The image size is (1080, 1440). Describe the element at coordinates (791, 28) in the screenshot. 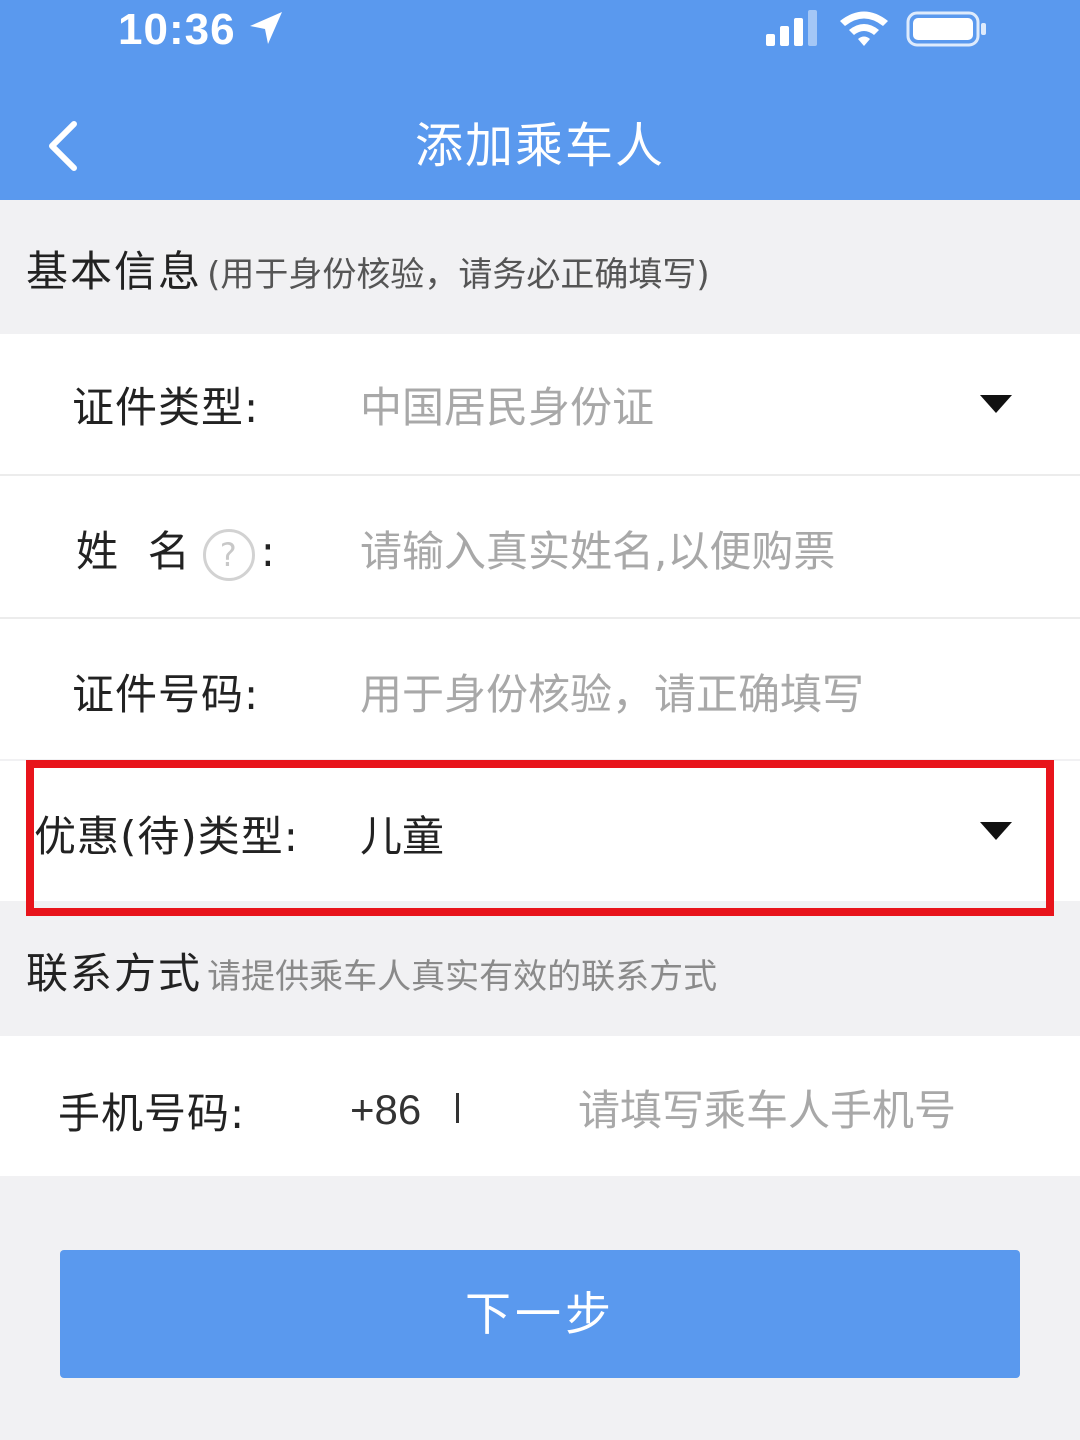

I see `cellular-signal-icon` at that location.